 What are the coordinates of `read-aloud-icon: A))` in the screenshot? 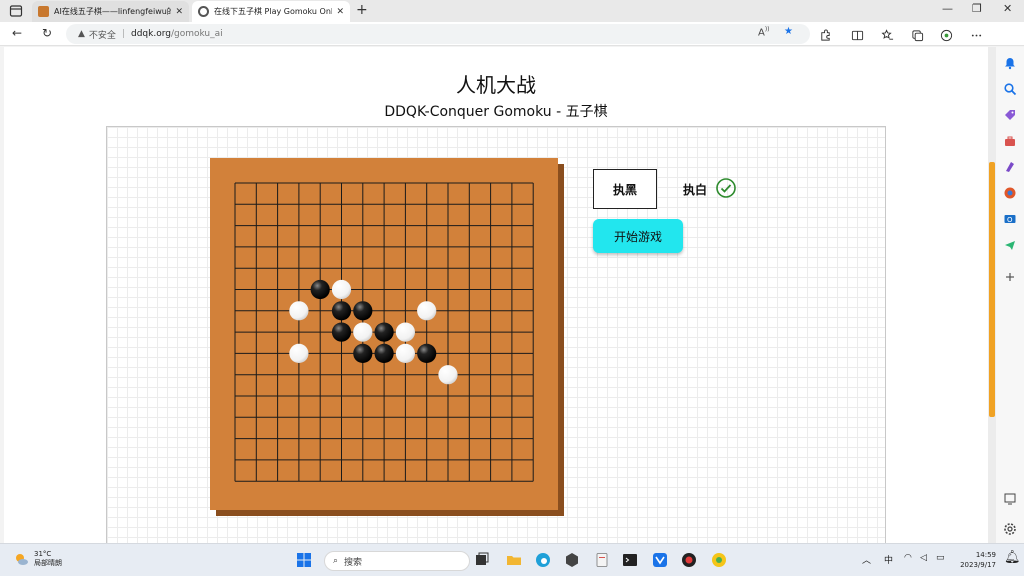 It's located at (764, 32).